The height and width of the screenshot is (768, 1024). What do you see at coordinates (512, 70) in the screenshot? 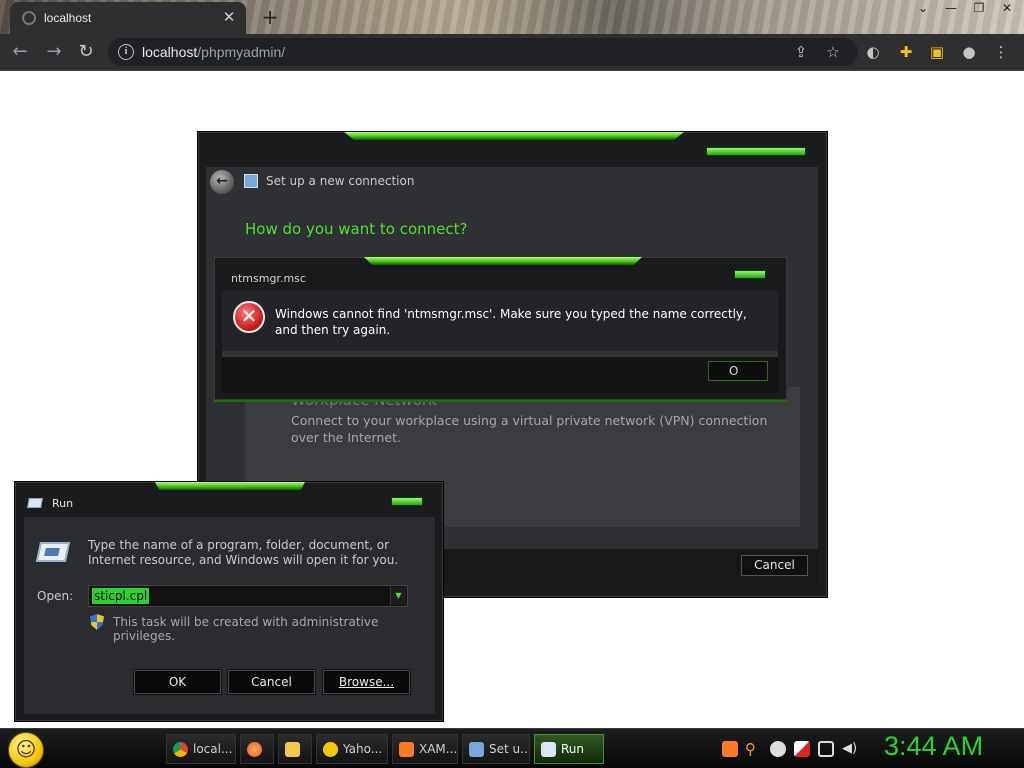
I see `content-divider` at bounding box center [512, 70].